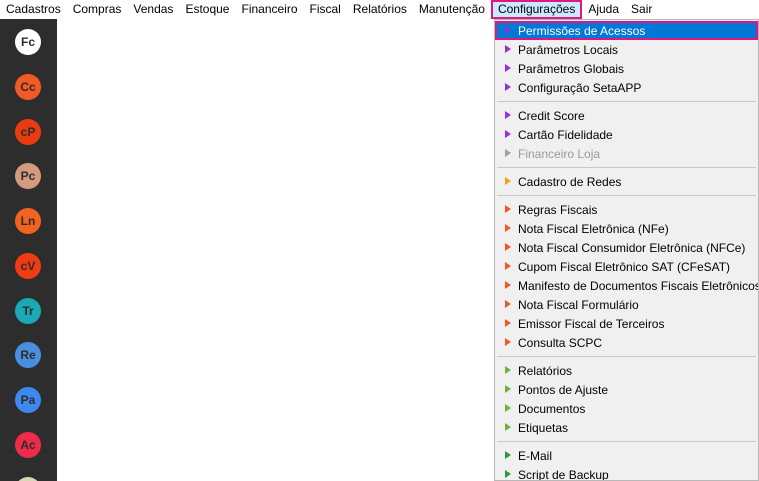 This screenshot has width=759, height=481. I want to click on menu-estoque: Estoque, so click(207, 9).